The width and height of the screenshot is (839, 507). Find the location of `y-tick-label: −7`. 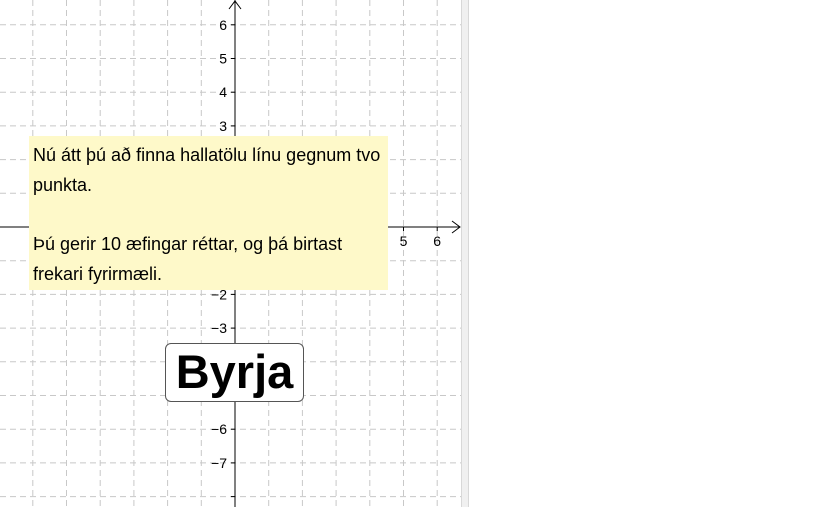

y-tick-label: −7 is located at coordinates (219, 463).